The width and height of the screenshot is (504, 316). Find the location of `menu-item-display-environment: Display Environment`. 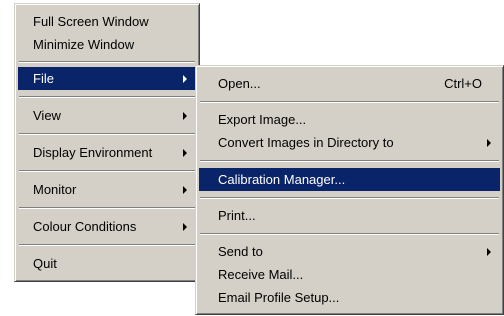

menu-item-display-environment: Display Environment is located at coordinates (107, 152).